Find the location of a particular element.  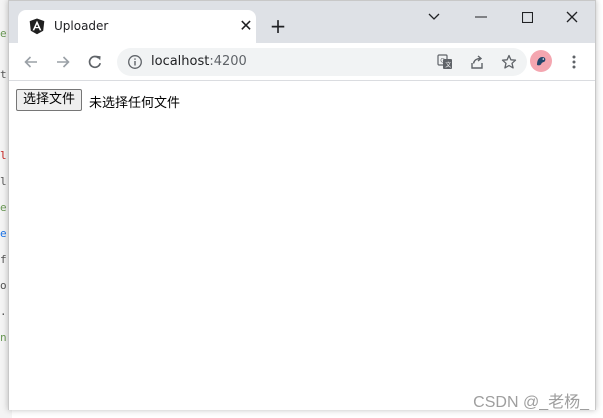

code-line: f is located at coordinates (3, 259).